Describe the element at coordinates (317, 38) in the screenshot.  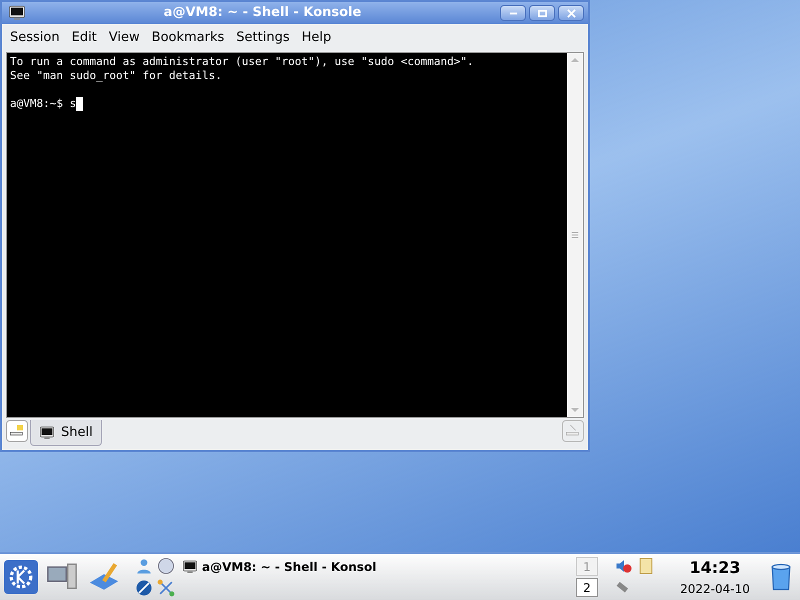
I see `menu-item: Help` at that location.